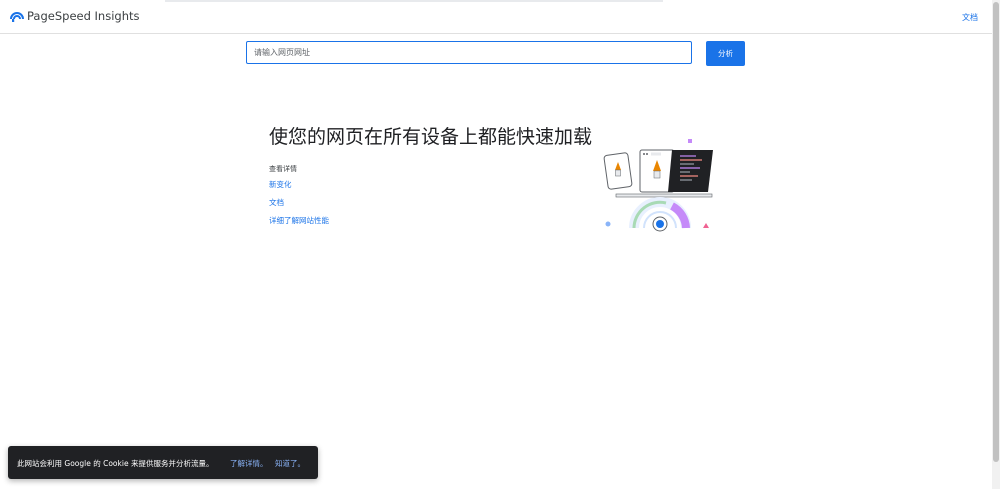 This screenshot has height=489, width=1000. I want to click on cookie-notice-text: 此网站会利用 Google 的 Cookie 来提供服务并分析流量。, so click(115, 463).